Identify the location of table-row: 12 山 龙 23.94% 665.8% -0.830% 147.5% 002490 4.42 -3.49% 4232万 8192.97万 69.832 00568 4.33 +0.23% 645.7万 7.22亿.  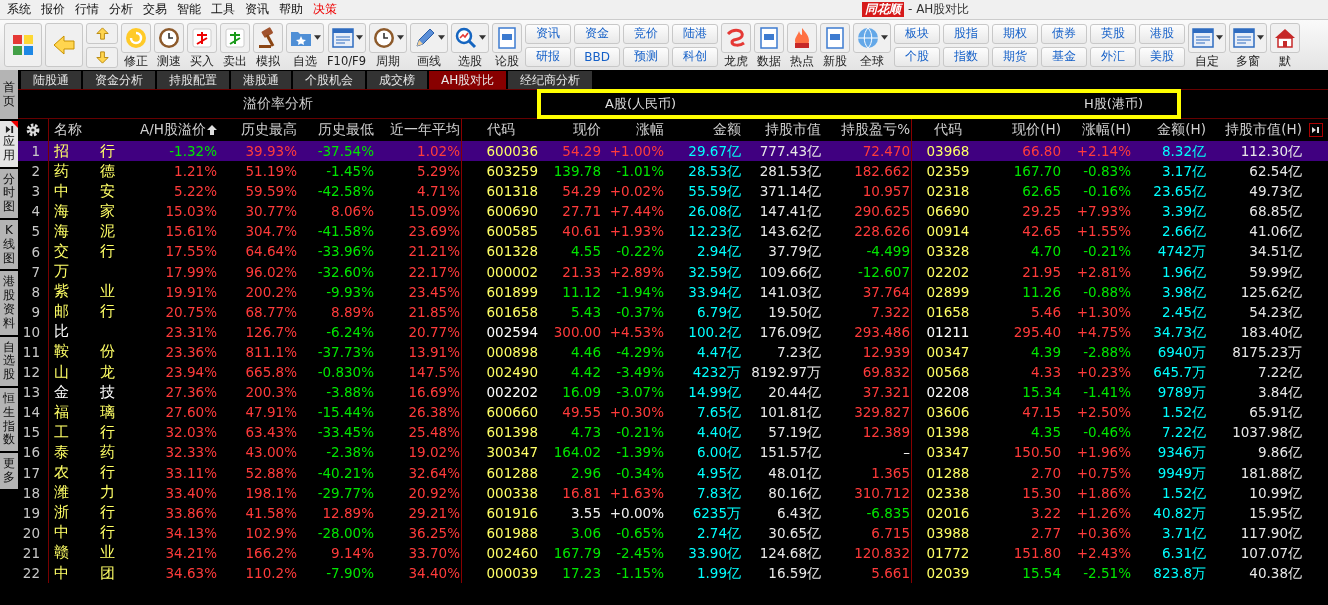
(673, 372).